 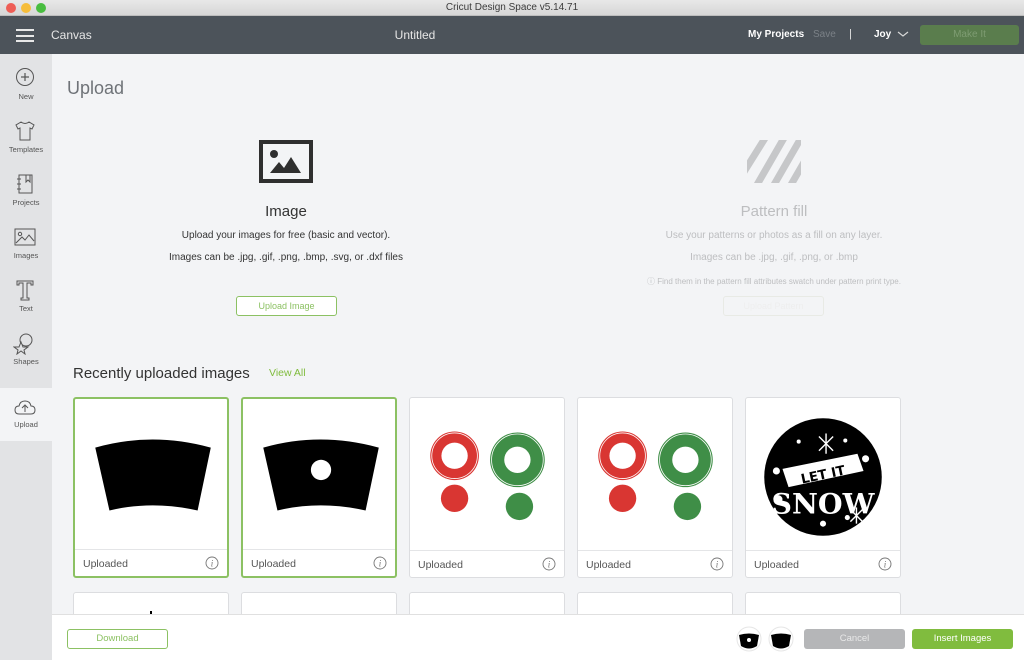 I want to click on chevron-down-icon, so click(x=903, y=34).